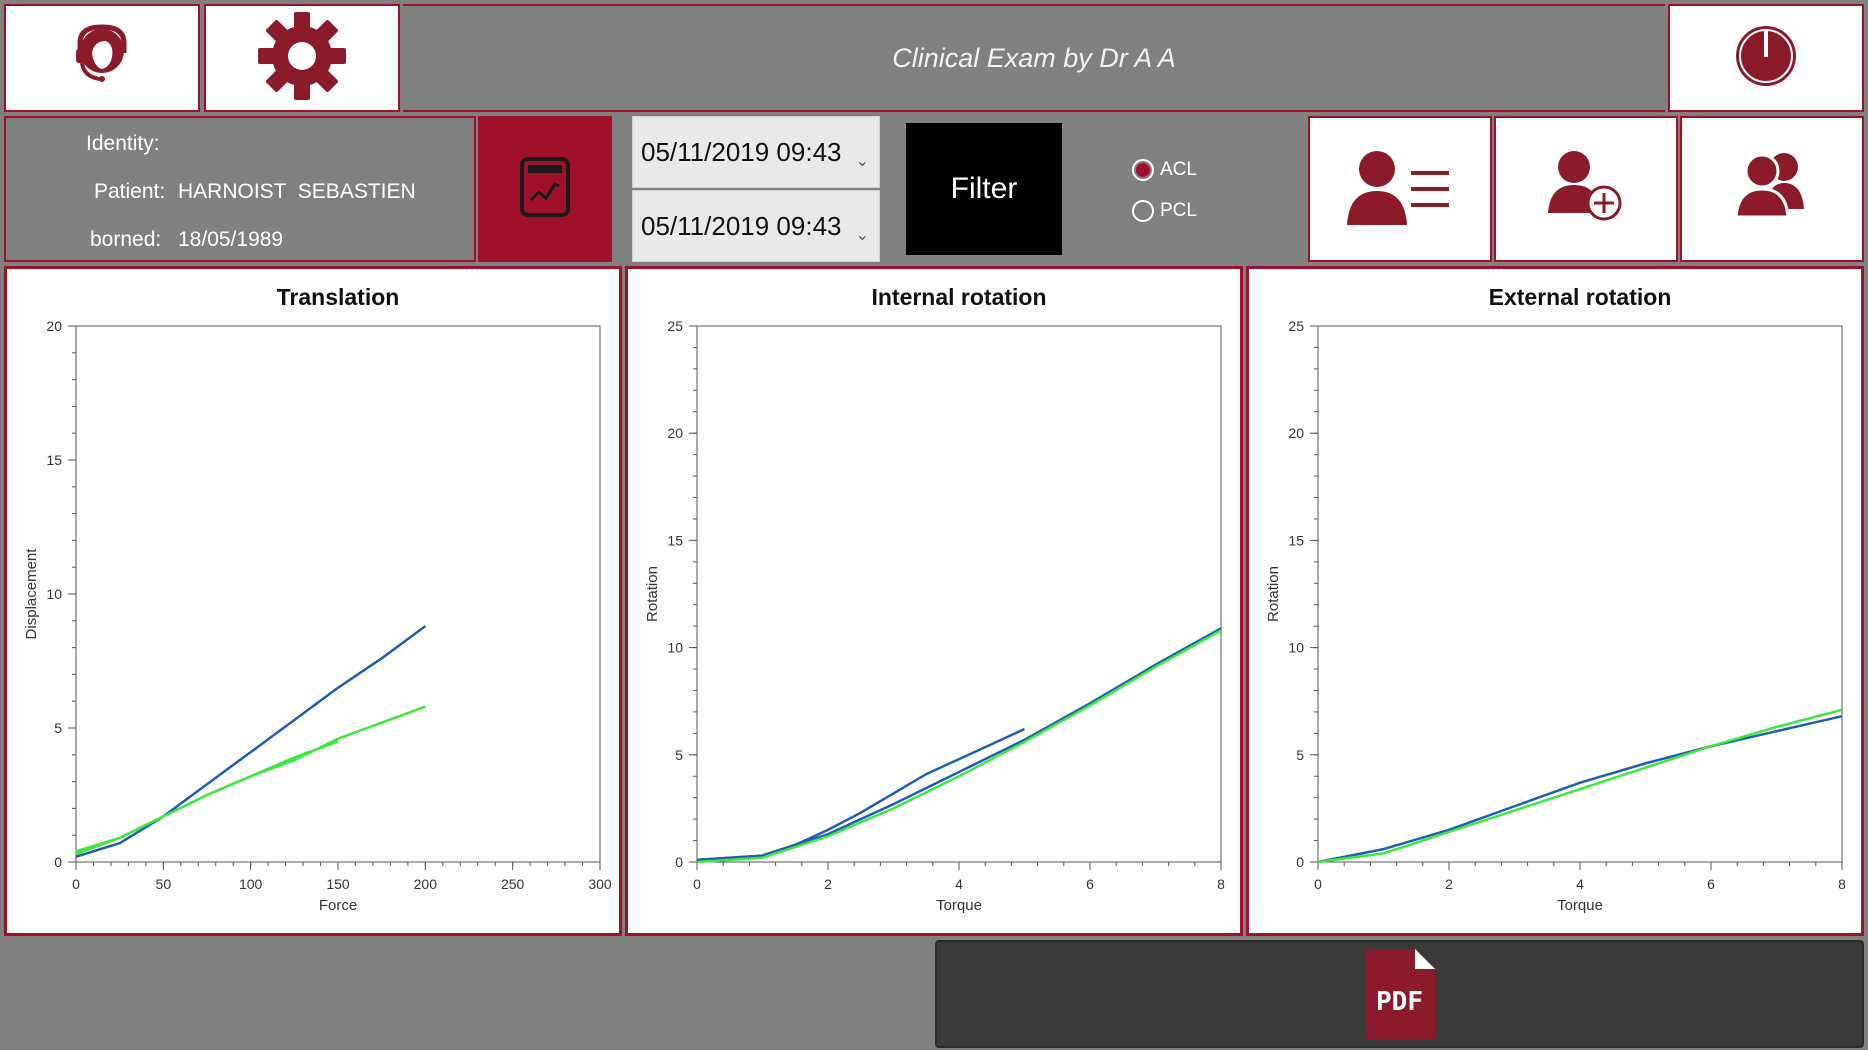 The image size is (1868, 1050). I want to click on patients-button, so click(1772, 189).